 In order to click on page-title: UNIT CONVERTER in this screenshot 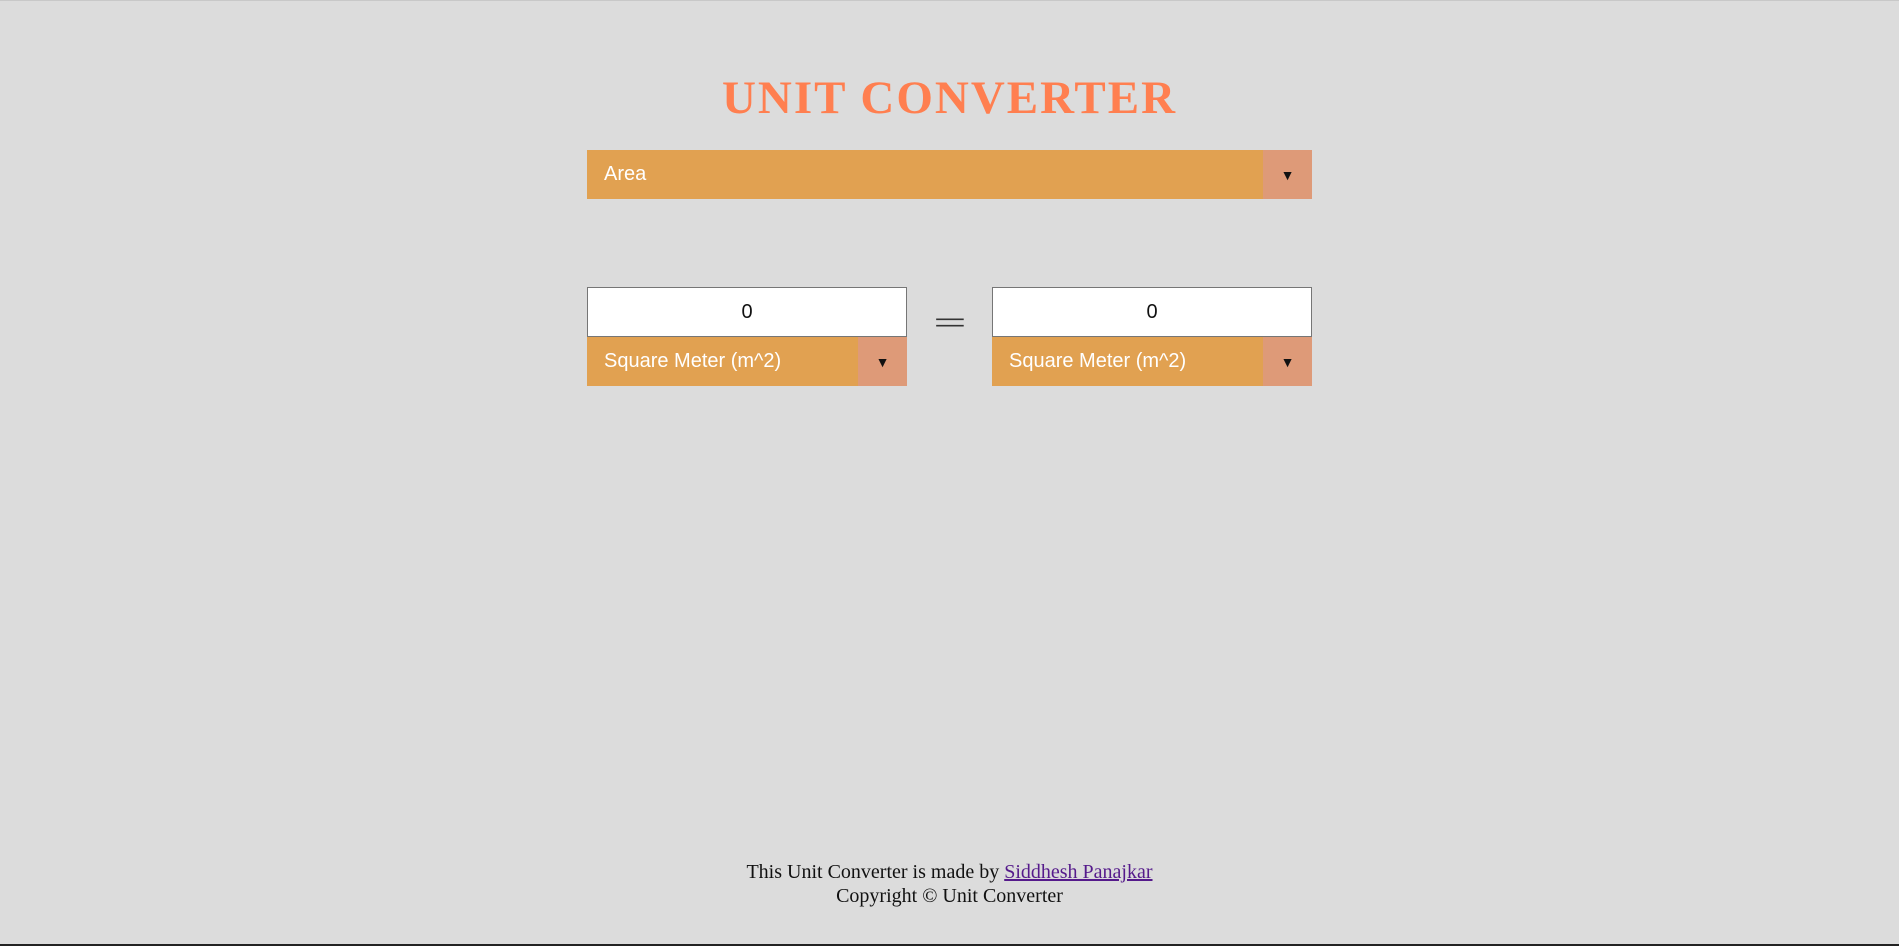, I will do `click(949, 98)`.